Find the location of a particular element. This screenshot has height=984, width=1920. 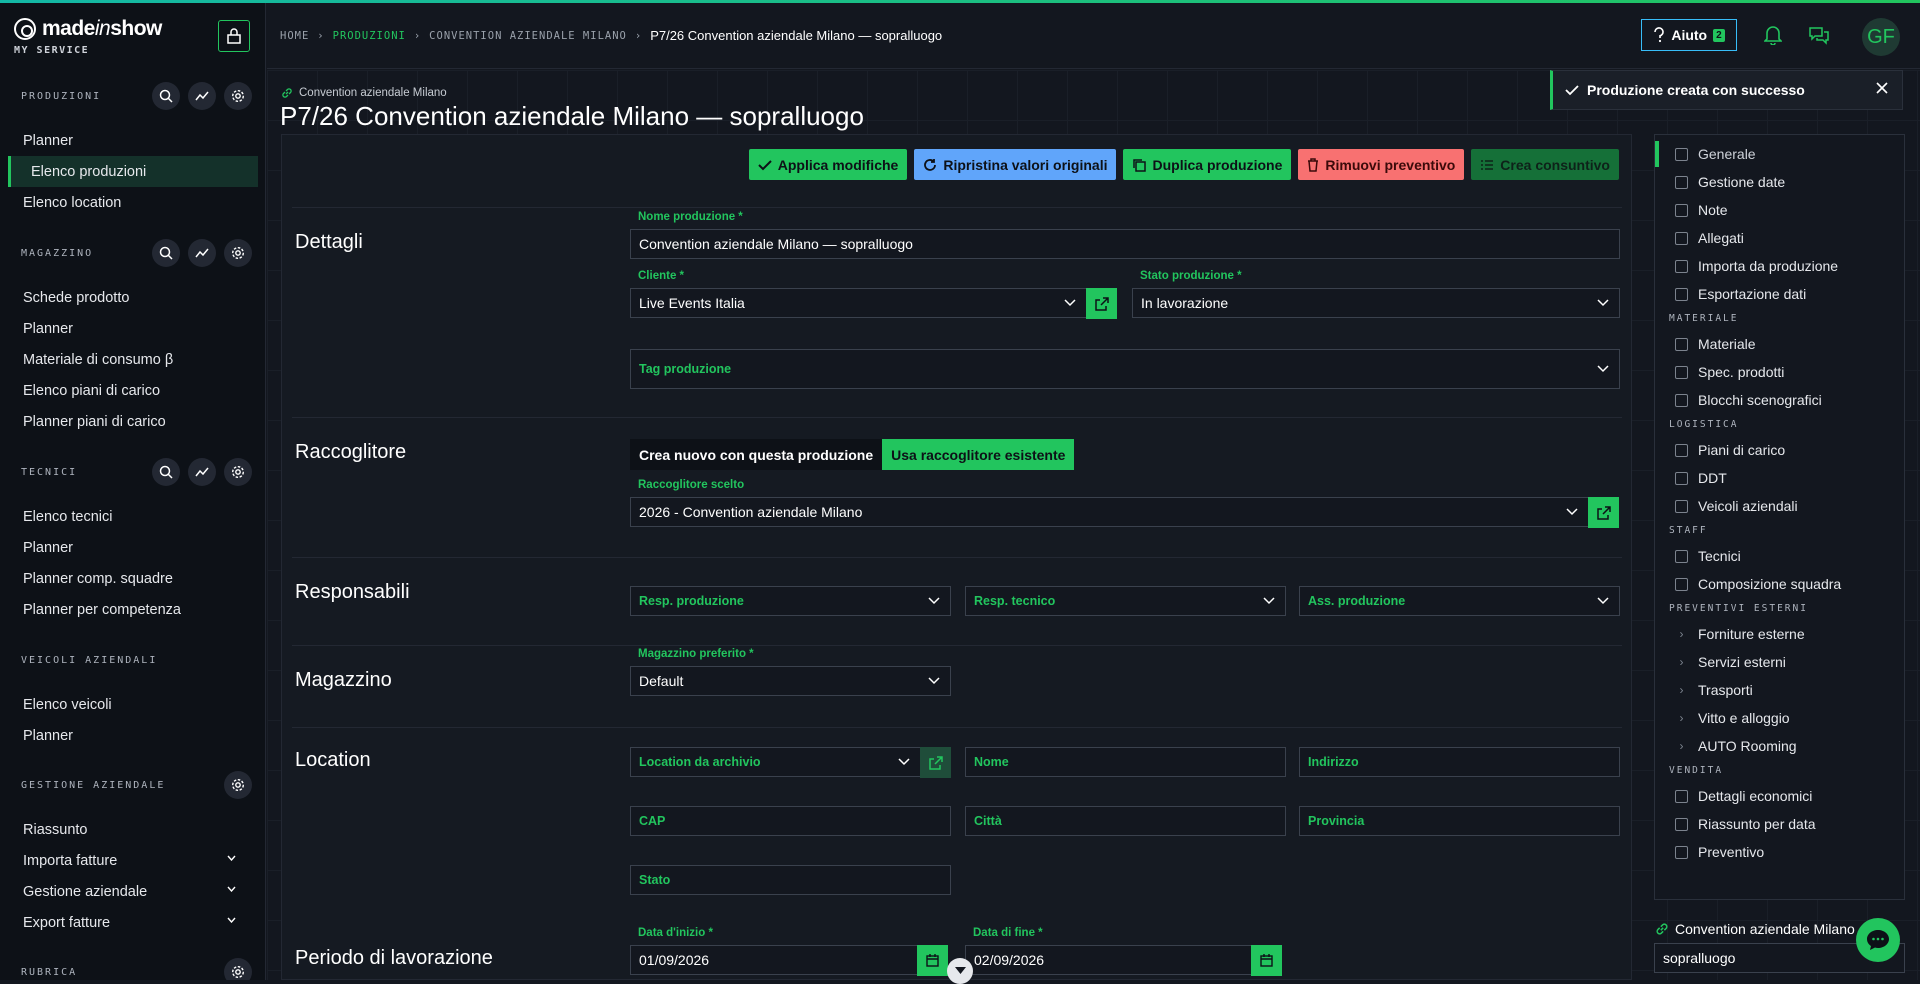

sidebar-item-export-fatture: Export fatture is located at coordinates (129, 922).